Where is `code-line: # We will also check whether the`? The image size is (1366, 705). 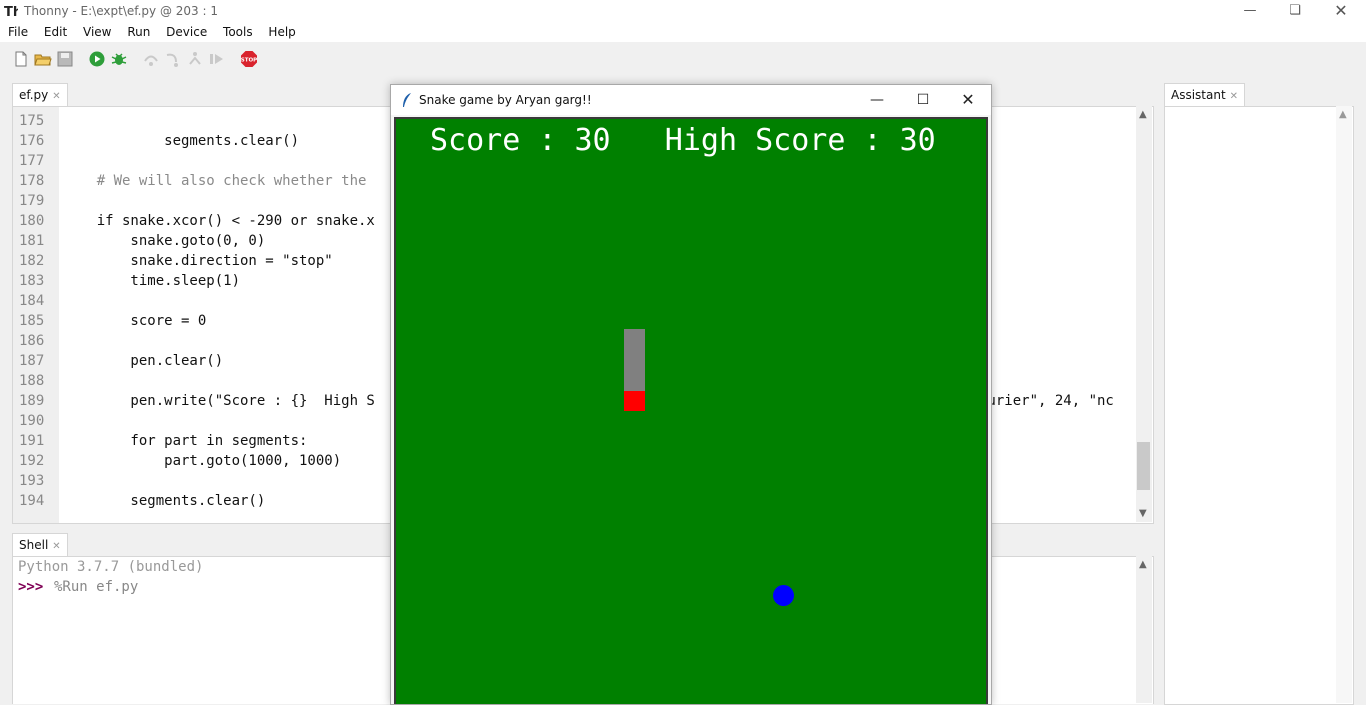 code-line: # We will also check whether the is located at coordinates (215, 181).